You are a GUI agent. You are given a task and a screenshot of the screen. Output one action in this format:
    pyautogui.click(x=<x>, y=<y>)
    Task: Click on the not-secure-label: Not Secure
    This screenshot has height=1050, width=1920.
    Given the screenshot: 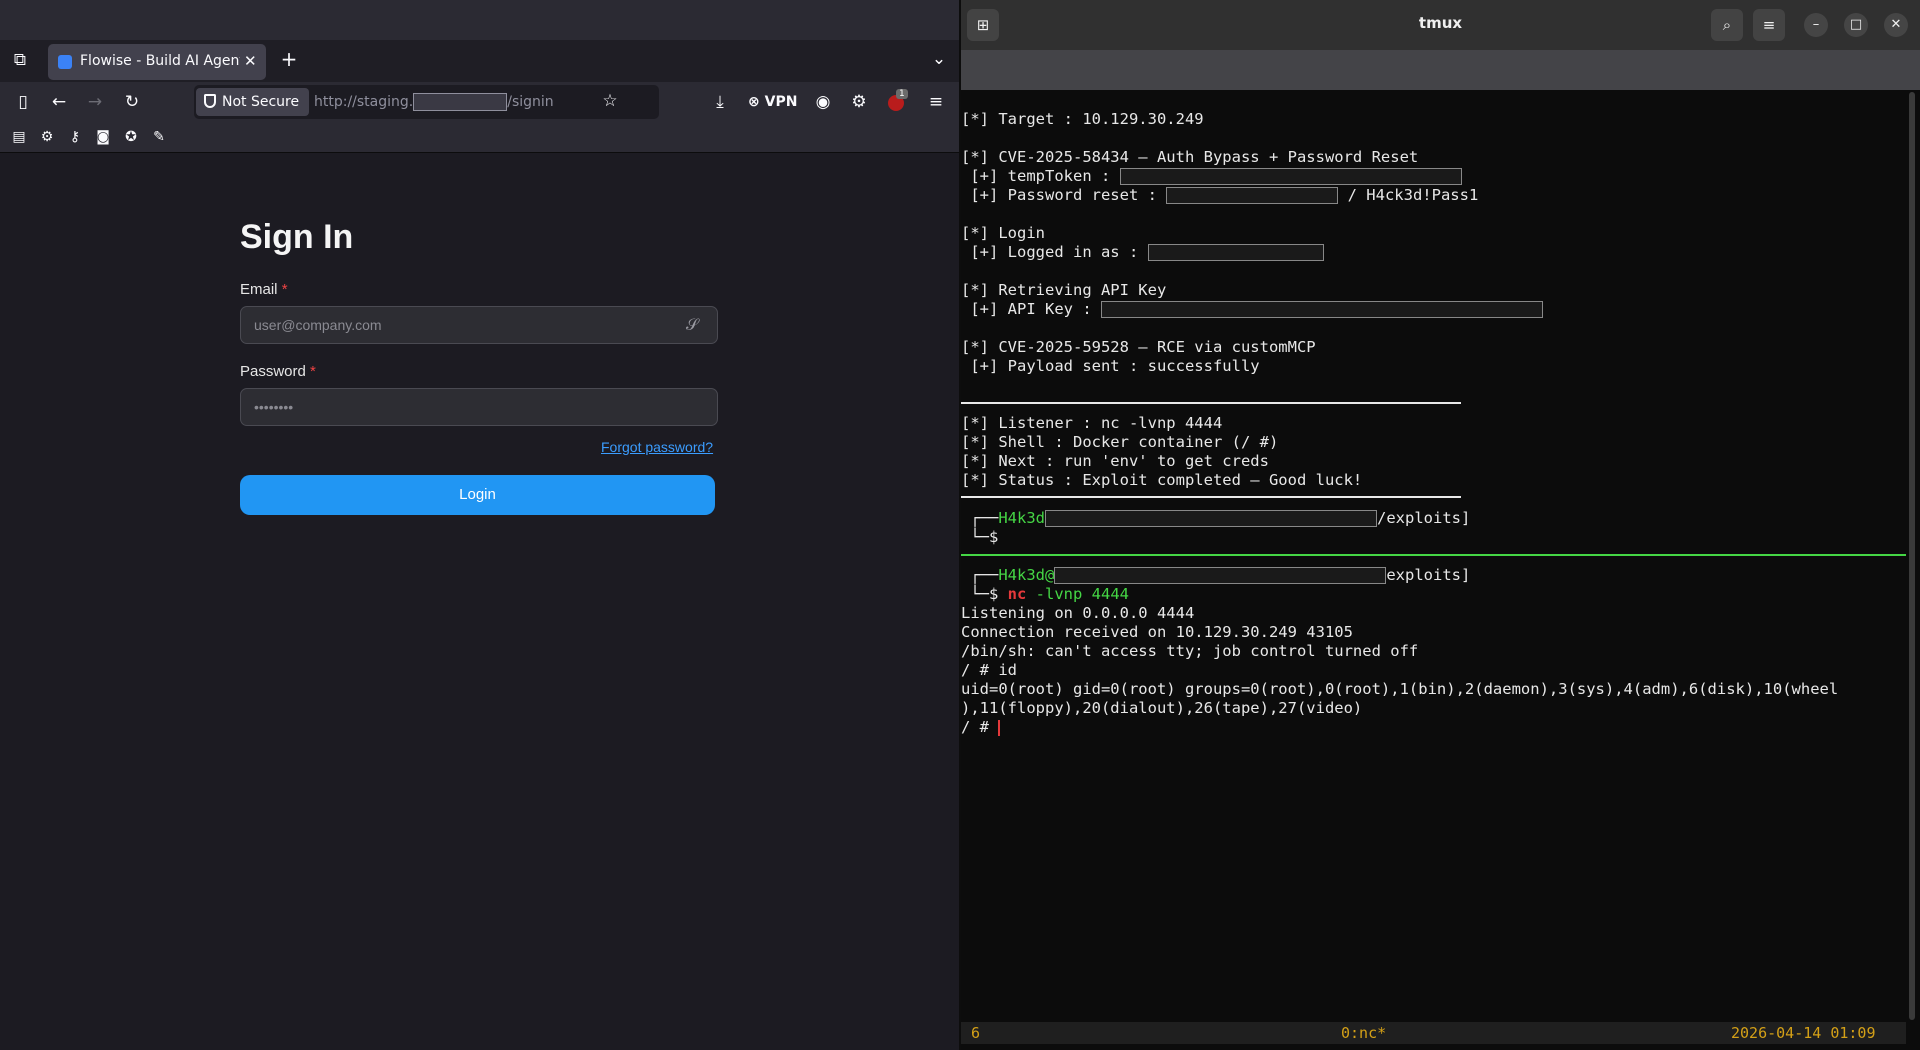 What is the action you would take?
    pyautogui.click(x=261, y=102)
    